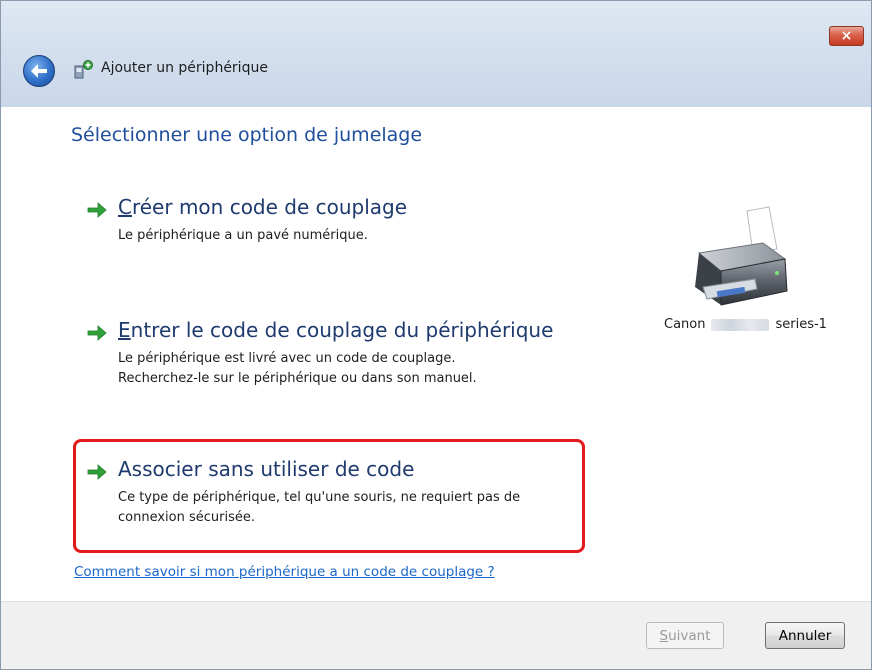 Image resolution: width=872 pixels, height=670 pixels. I want to click on command-area: Suivant Annuler, so click(436, 635).